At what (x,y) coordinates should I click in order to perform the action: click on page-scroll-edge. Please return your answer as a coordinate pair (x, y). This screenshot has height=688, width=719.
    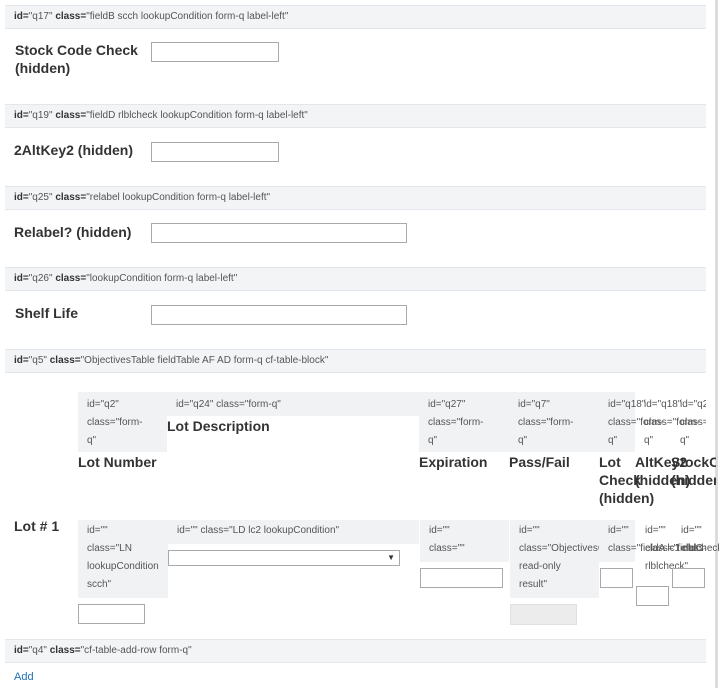
    Looking at the image, I should click on (716, 344).